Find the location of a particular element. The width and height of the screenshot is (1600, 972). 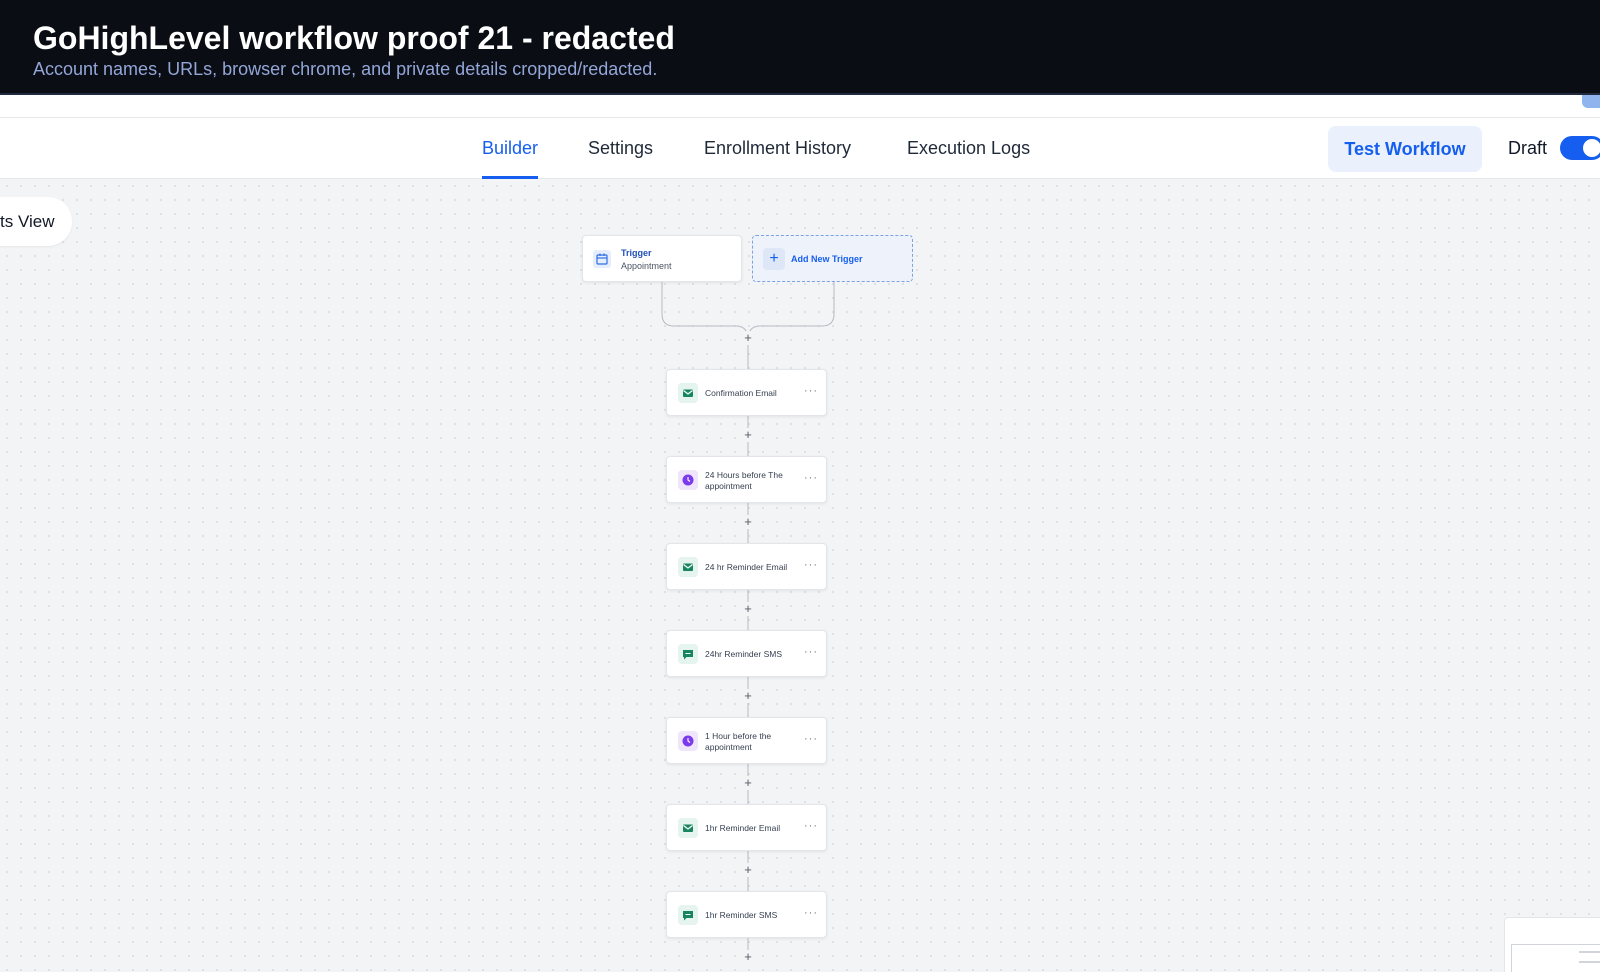

workflow-step-card: 24 Hours before The appointment ··· is located at coordinates (746, 479).